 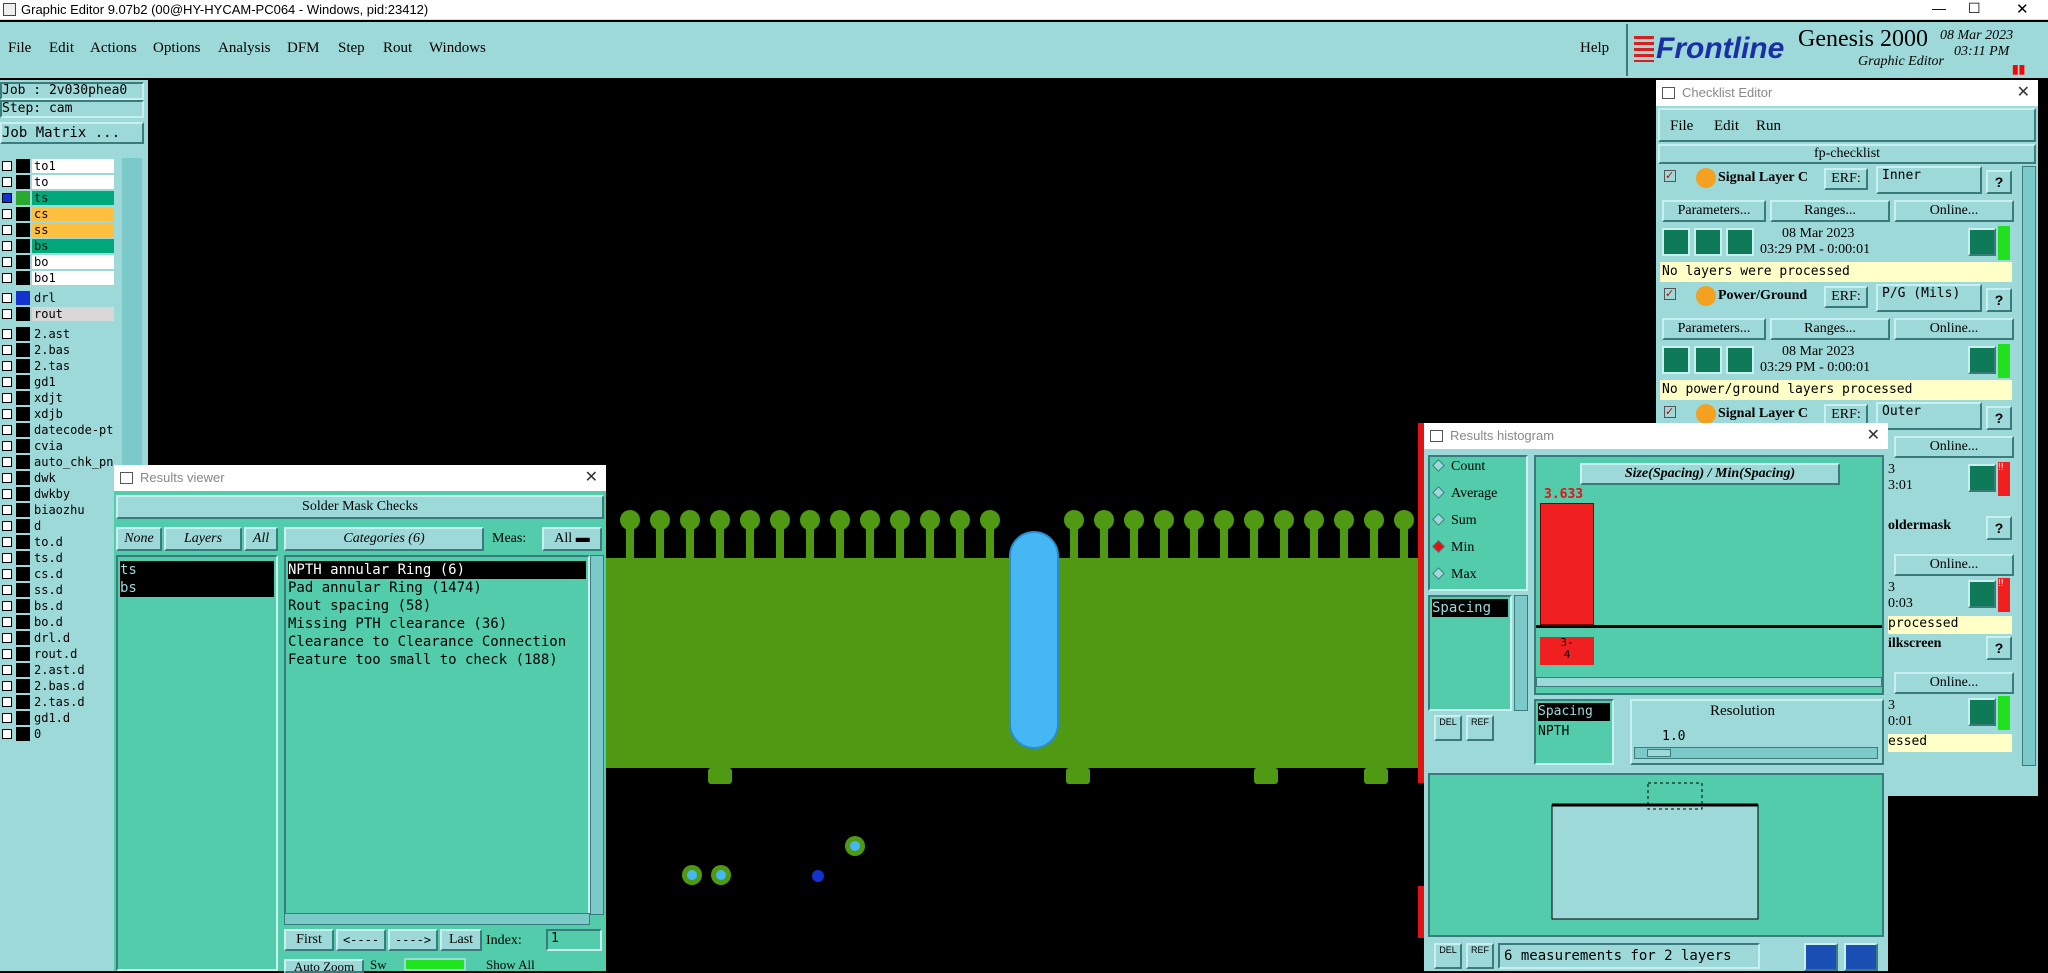 What do you see at coordinates (413, 940) in the screenshot?
I see `next-button: ---->` at bounding box center [413, 940].